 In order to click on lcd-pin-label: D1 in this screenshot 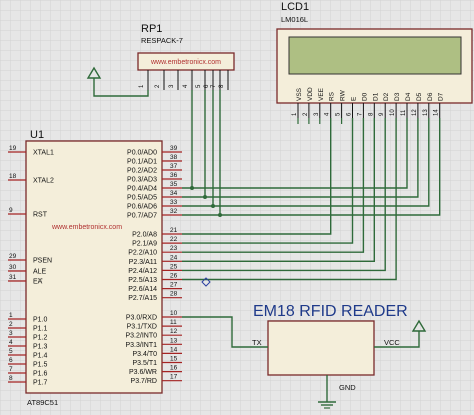, I will do `click(375, 96)`.